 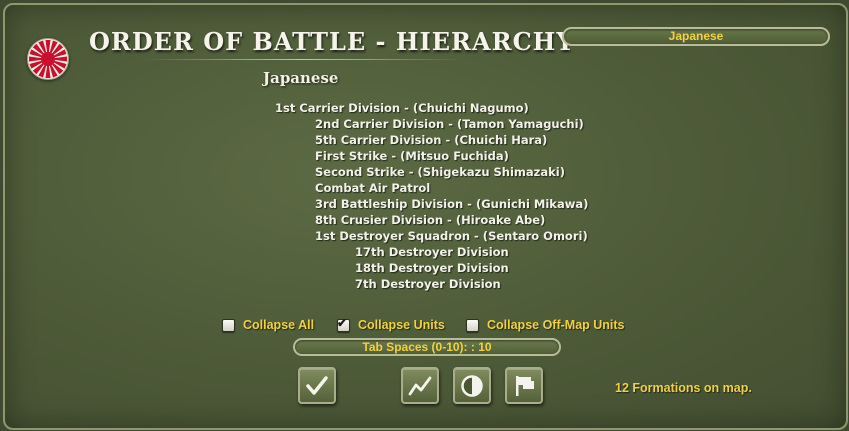 I want to click on dialog-title: ORDER OF BATTLE - HIERARCHY, so click(x=332, y=41).